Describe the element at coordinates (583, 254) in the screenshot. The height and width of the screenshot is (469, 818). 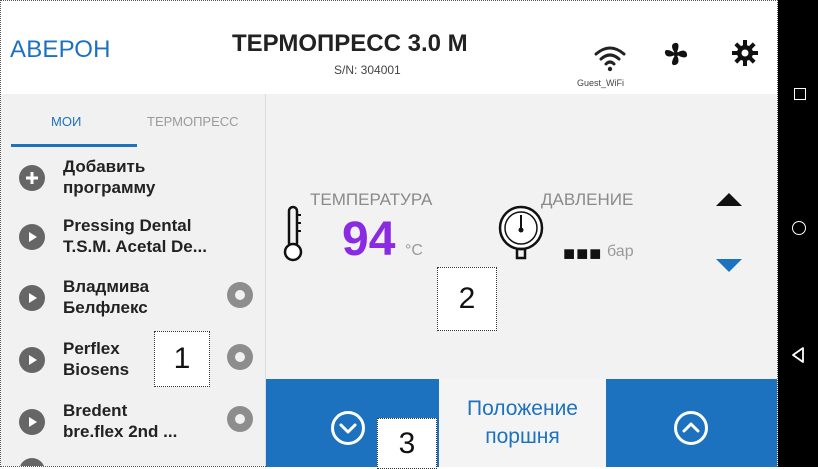
I see `pressure-value: ■■■` at that location.